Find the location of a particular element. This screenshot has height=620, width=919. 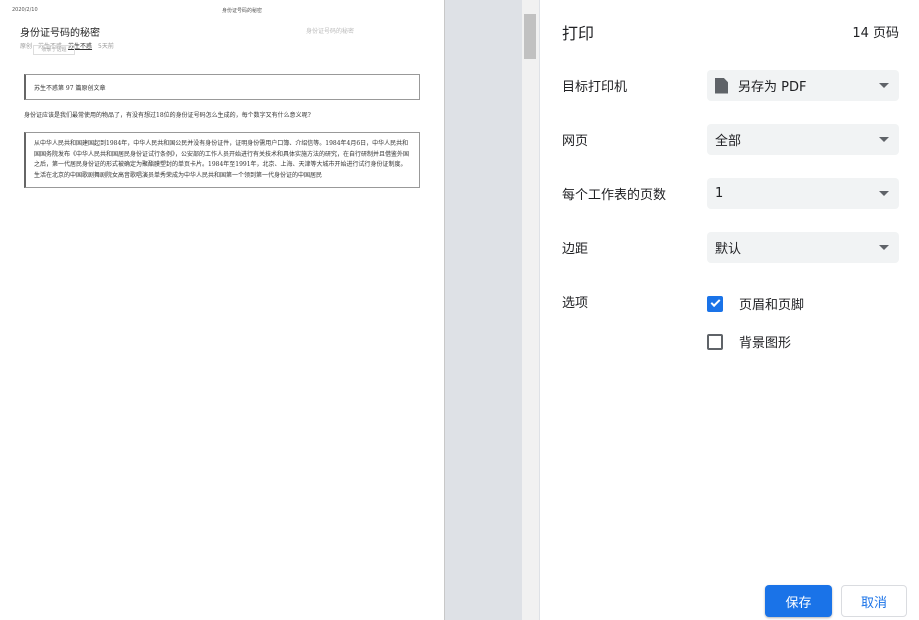

destination-select: 另存为 PDF is located at coordinates (803, 85).